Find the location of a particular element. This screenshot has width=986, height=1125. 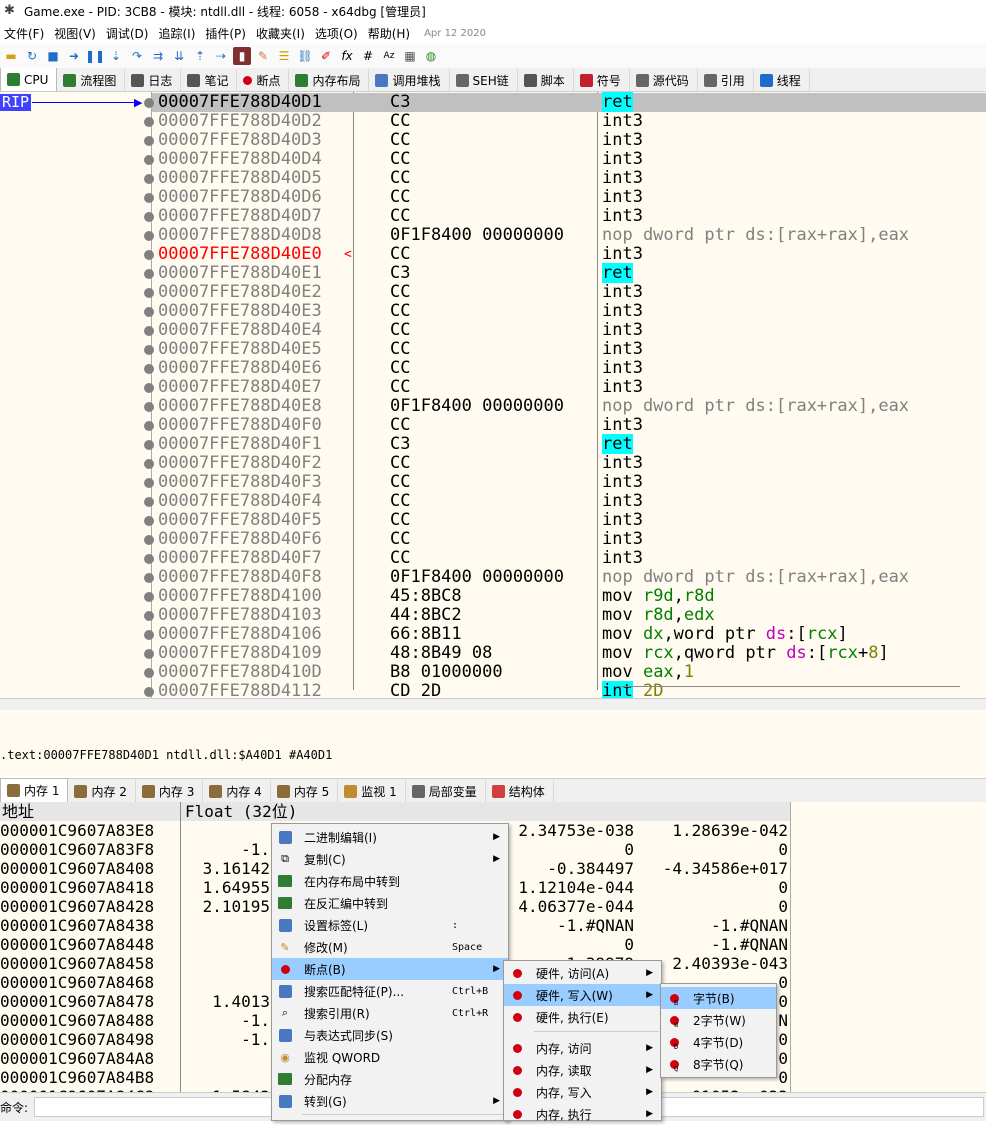

bookmarks-icon: ✐ is located at coordinates (326, 56).